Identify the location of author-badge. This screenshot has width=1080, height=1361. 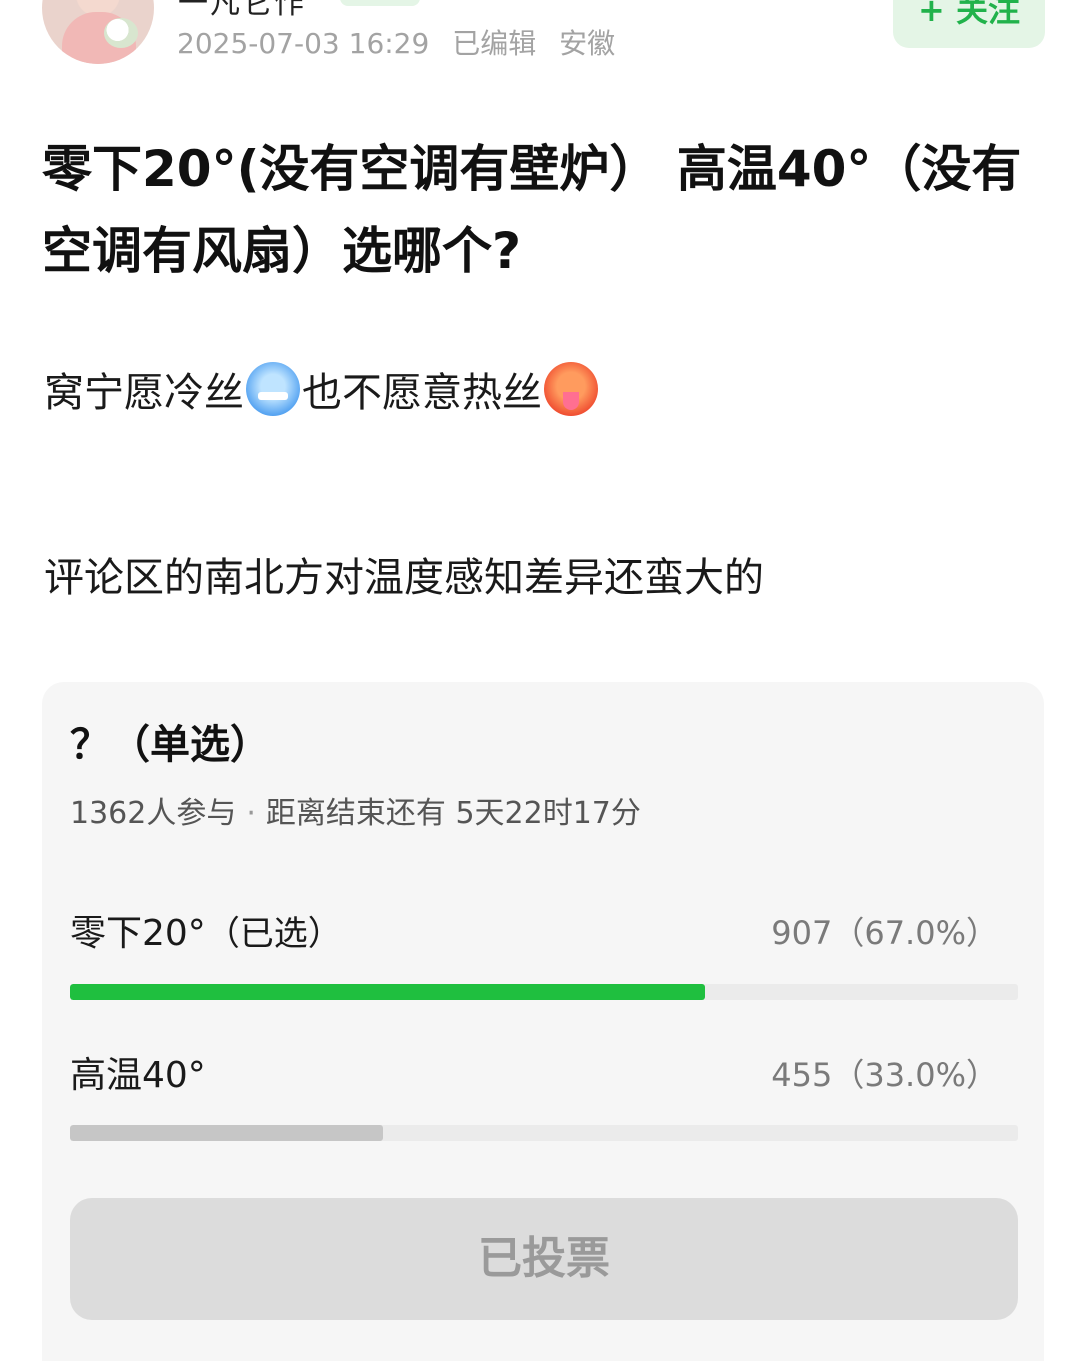
(380, 3).